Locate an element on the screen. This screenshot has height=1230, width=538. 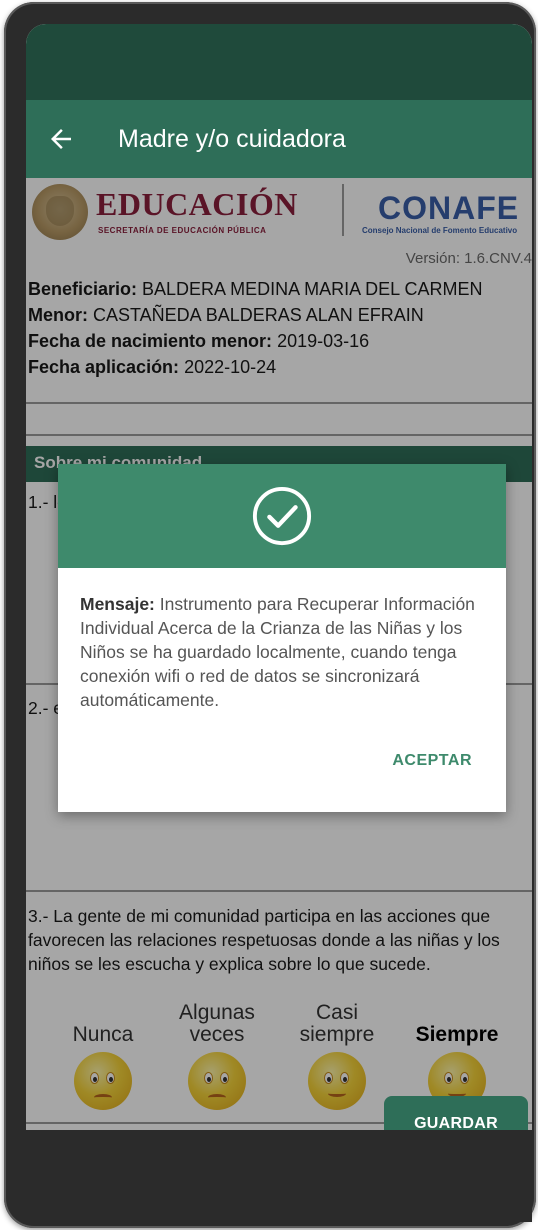
status-bar is located at coordinates (279, 62).